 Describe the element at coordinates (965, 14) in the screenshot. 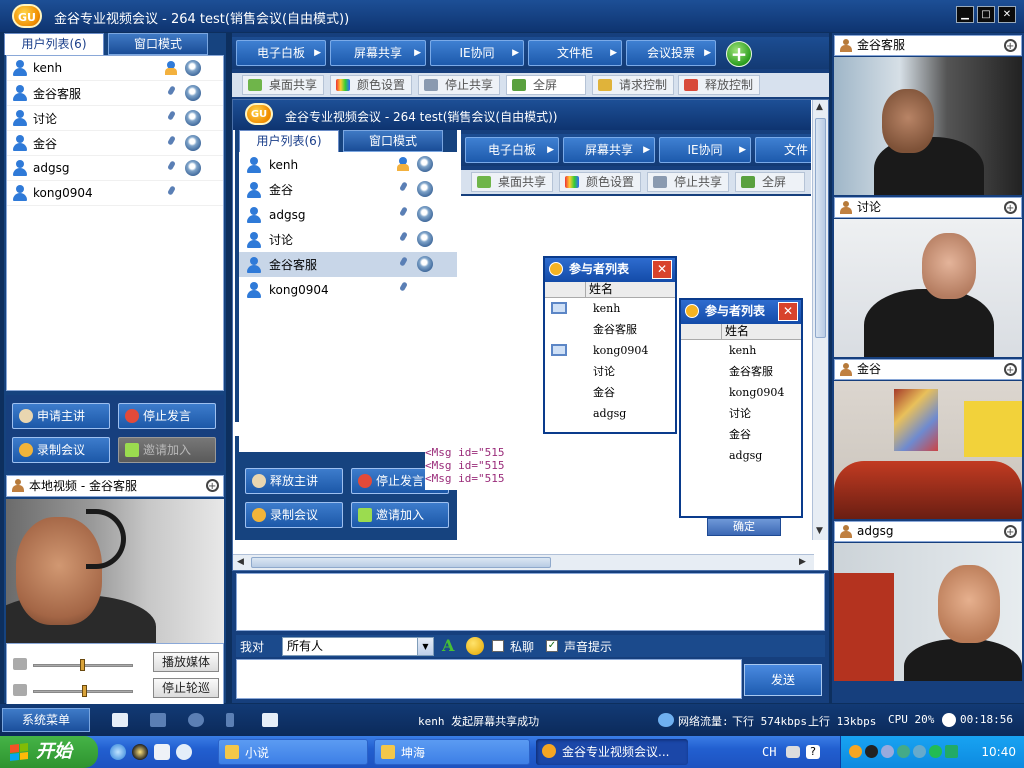

I see `minimize-button: ▁` at that location.